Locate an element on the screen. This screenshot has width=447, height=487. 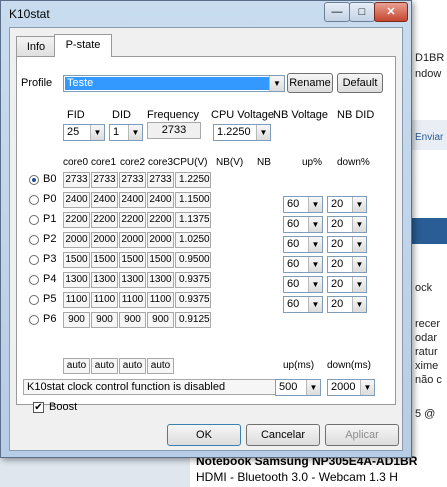
down-ms-label: down(ms) is located at coordinates (349, 365).